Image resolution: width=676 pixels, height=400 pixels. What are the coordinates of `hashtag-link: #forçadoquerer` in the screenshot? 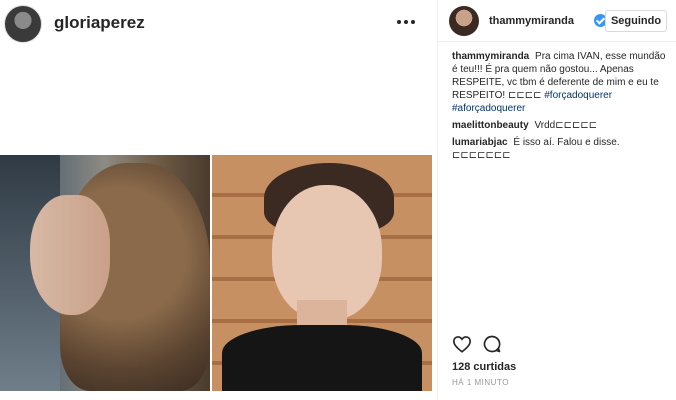 It's located at (578, 95).